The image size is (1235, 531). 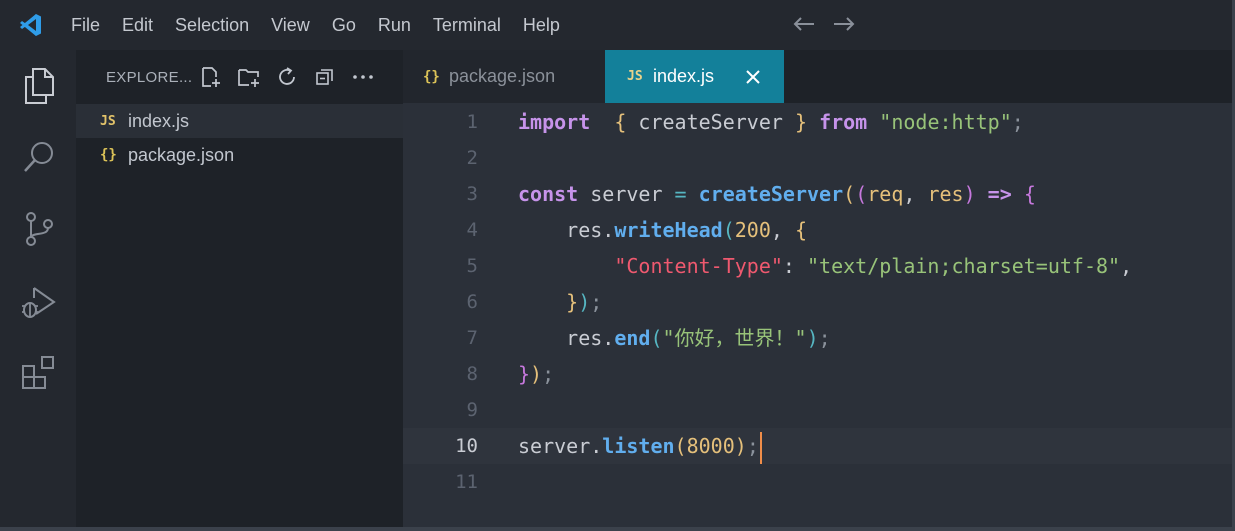 What do you see at coordinates (363, 77) in the screenshot?
I see `more-actions-icon` at bounding box center [363, 77].